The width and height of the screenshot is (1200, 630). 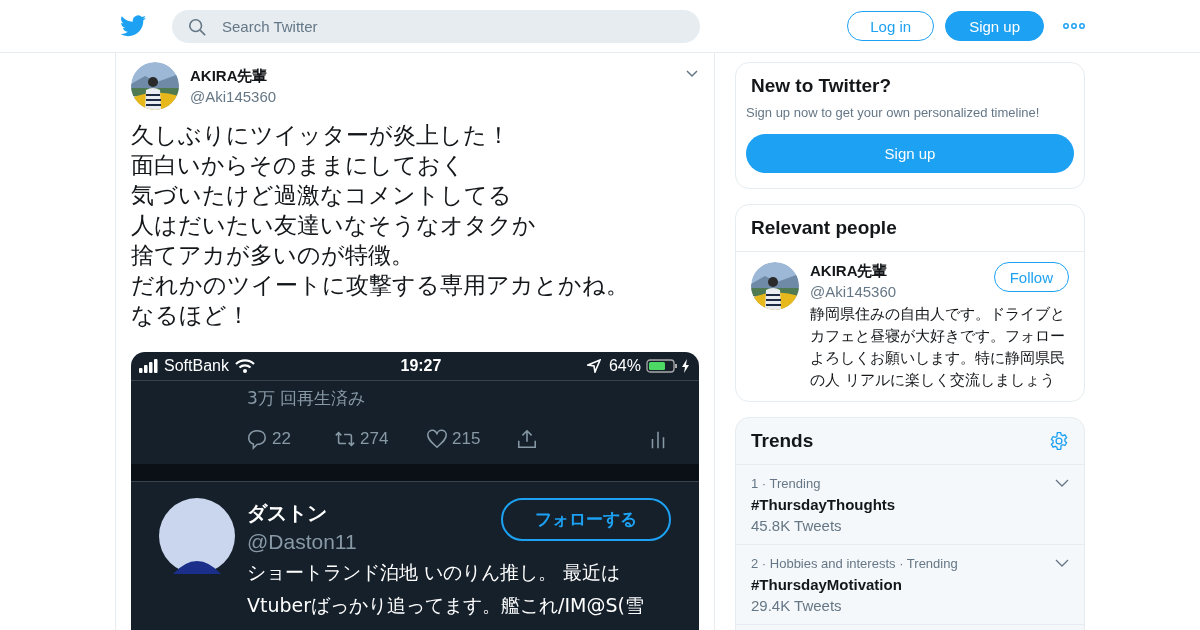 What do you see at coordinates (281, 439) in the screenshot?
I see `action-count: 22` at bounding box center [281, 439].